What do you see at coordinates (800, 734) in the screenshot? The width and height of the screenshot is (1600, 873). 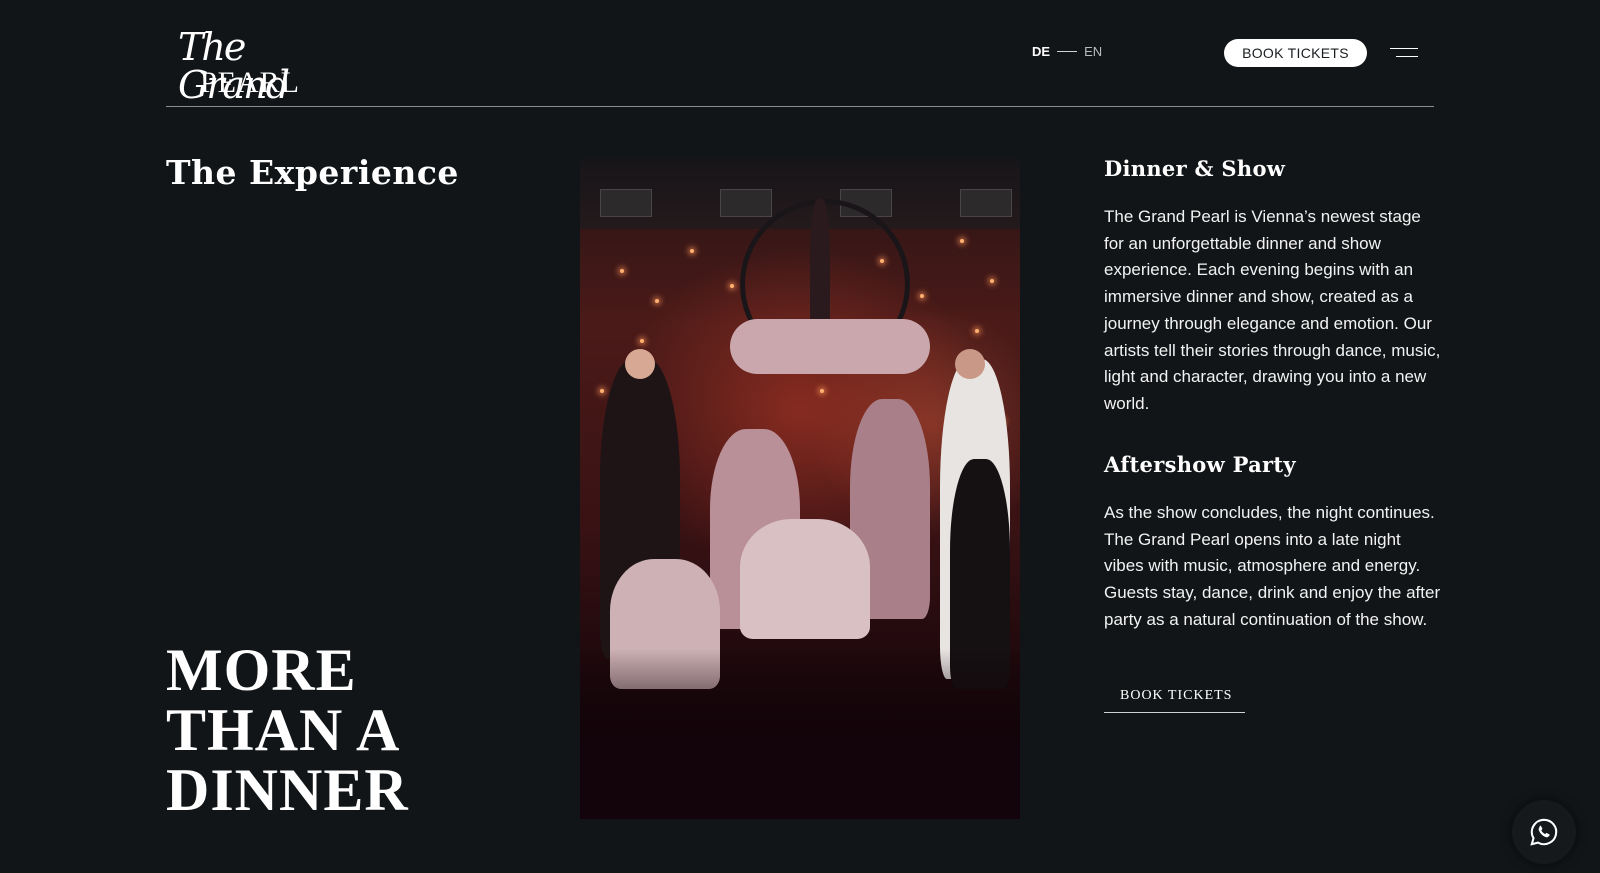 I see `stage-floor` at bounding box center [800, 734].